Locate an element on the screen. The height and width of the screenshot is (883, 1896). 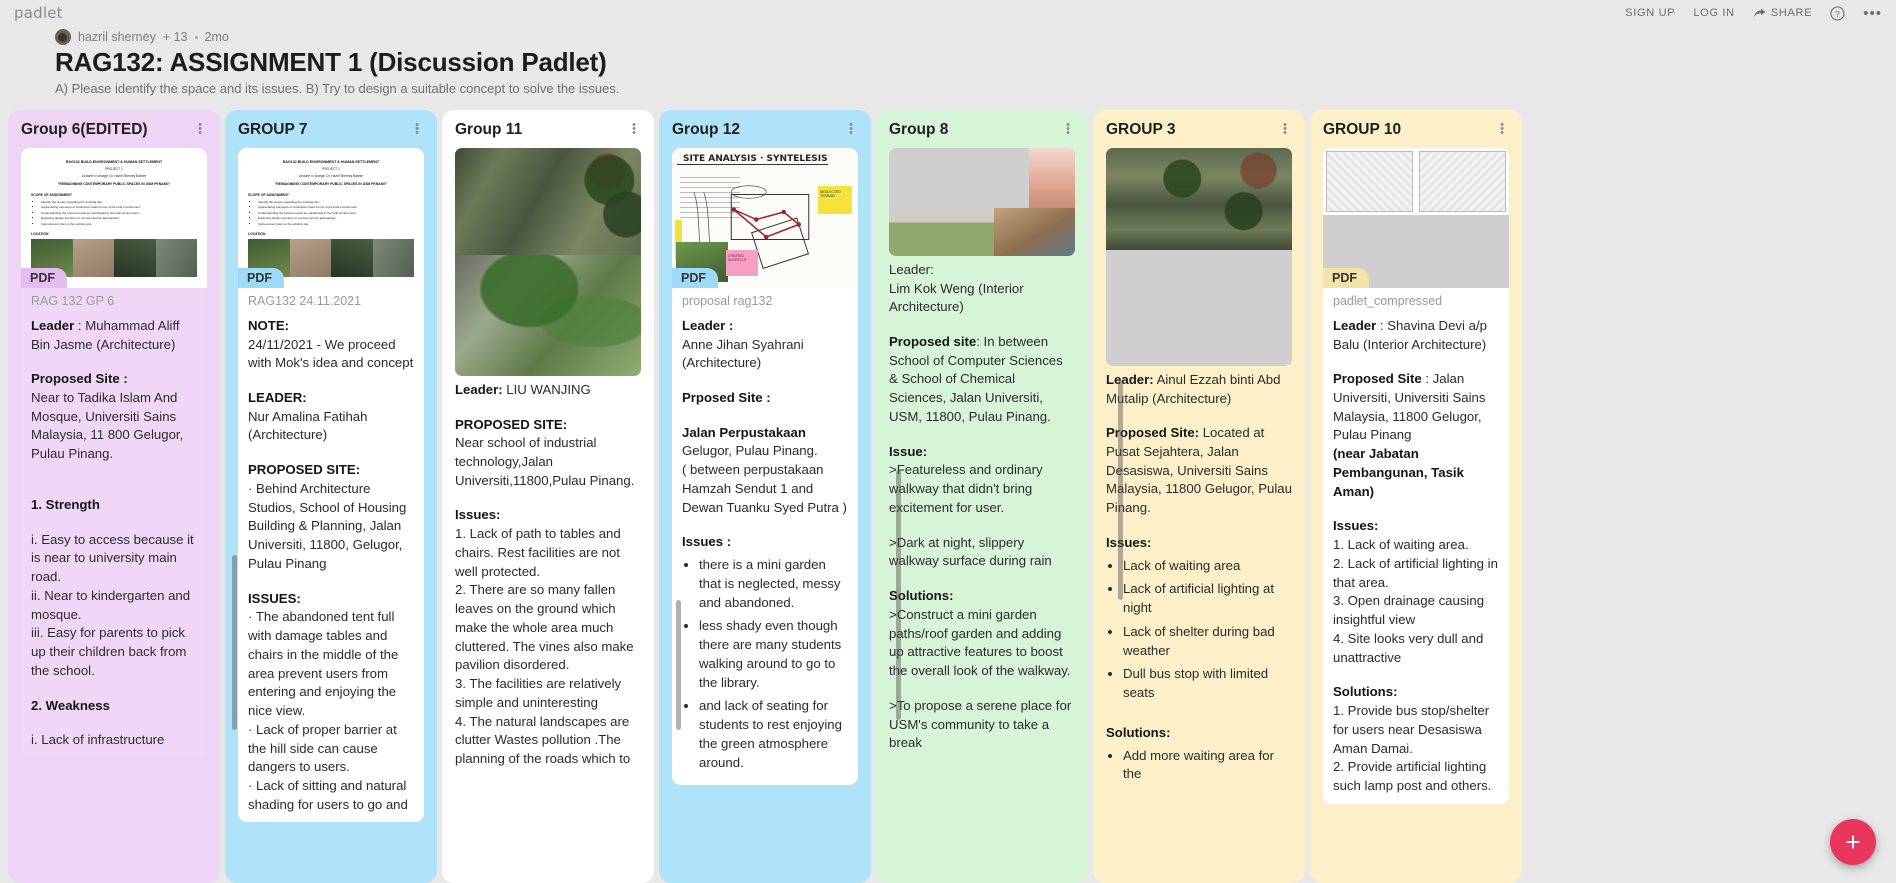
column-header: Group 6(EDITED) • • • is located at coordinates (114, 129).